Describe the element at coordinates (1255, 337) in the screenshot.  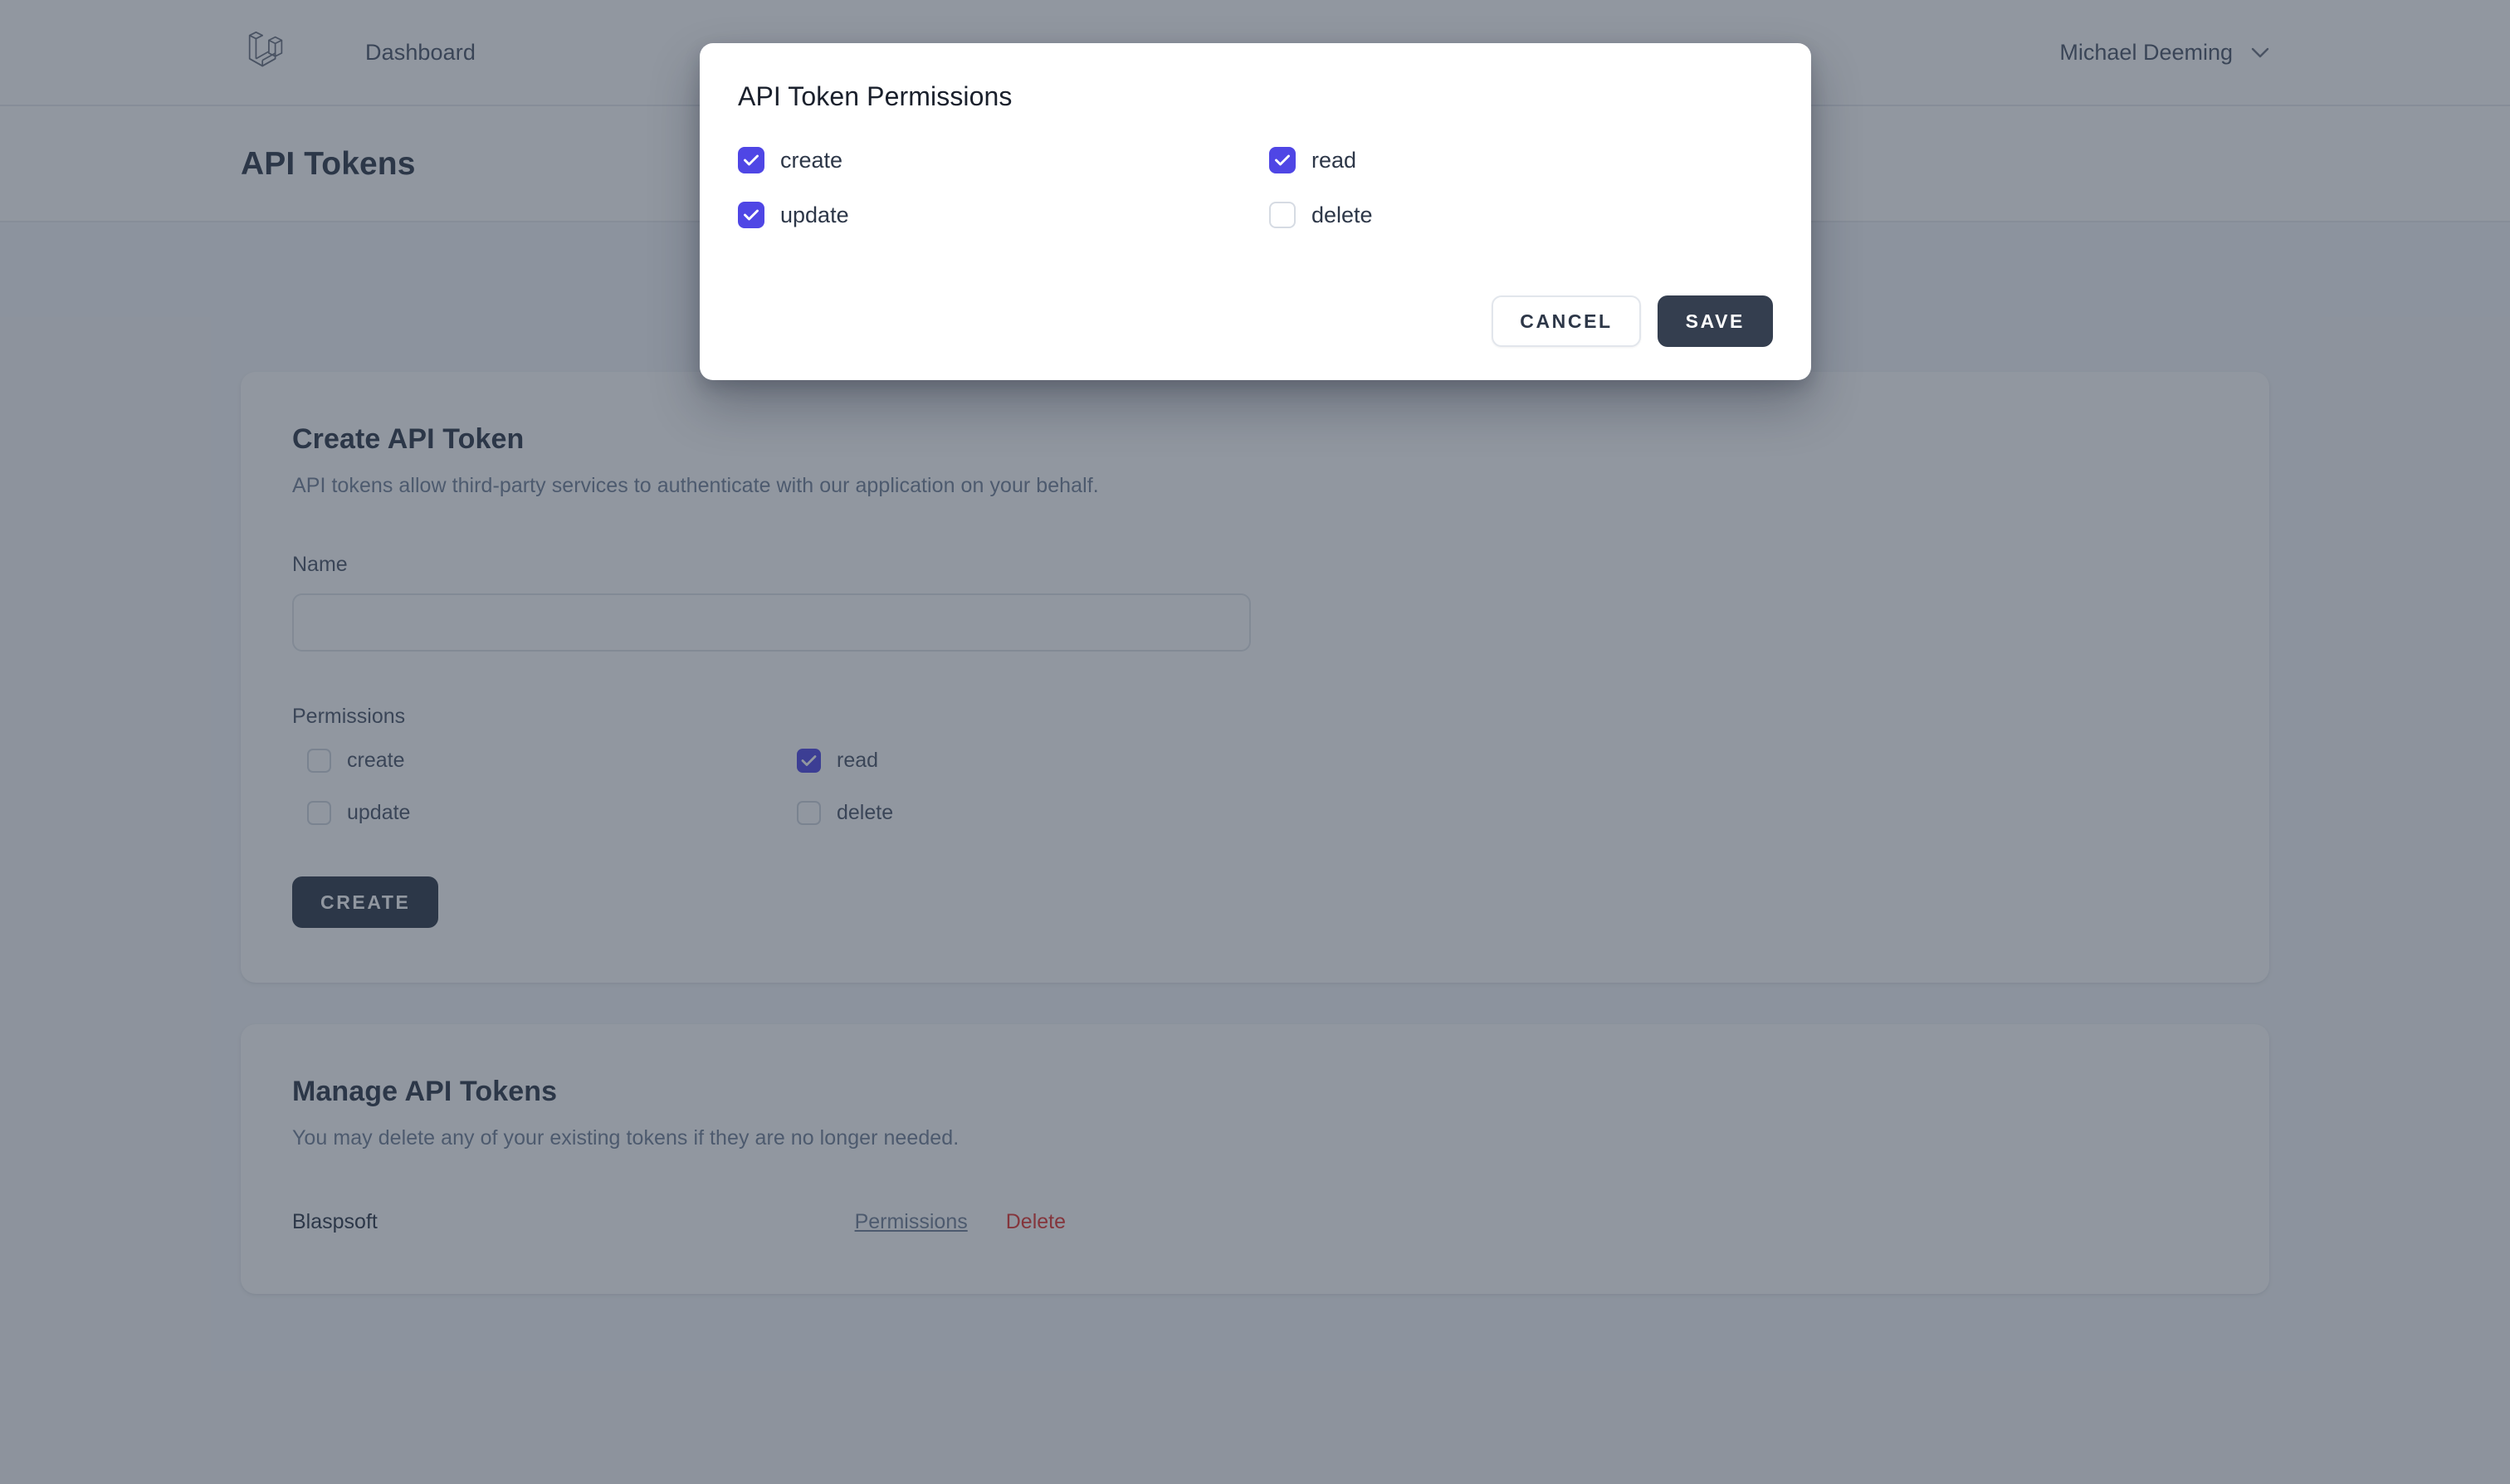
I see `modal-footer: CANCEL SAVE` at that location.